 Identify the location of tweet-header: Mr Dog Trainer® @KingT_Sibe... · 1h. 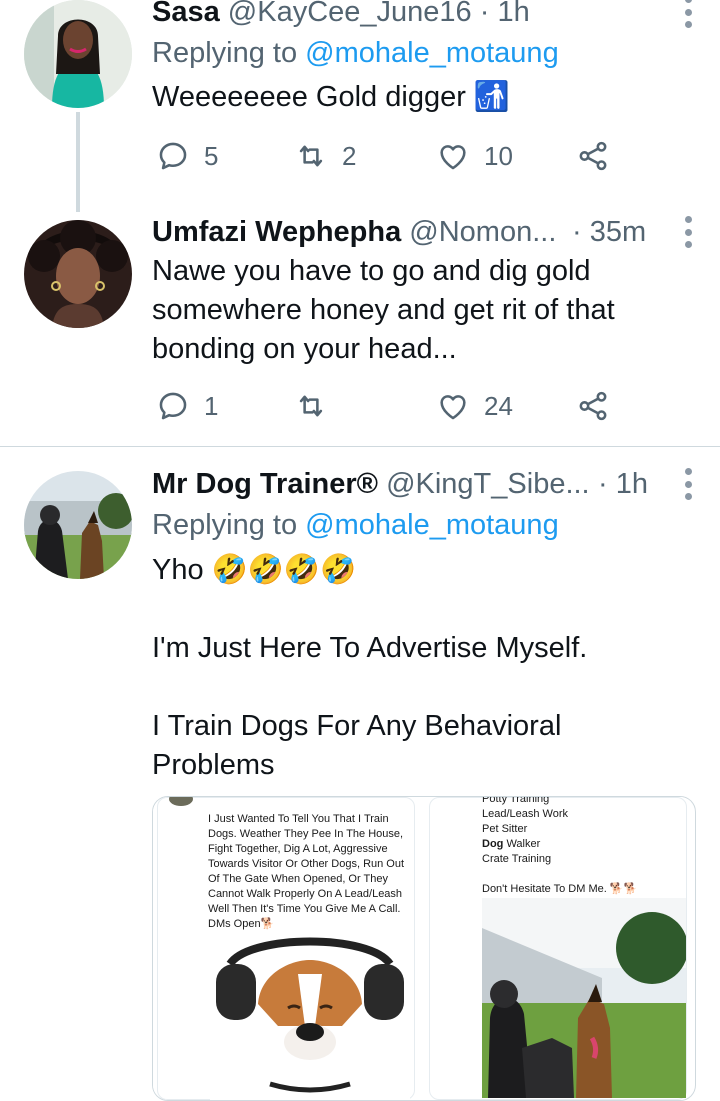
(436, 484).